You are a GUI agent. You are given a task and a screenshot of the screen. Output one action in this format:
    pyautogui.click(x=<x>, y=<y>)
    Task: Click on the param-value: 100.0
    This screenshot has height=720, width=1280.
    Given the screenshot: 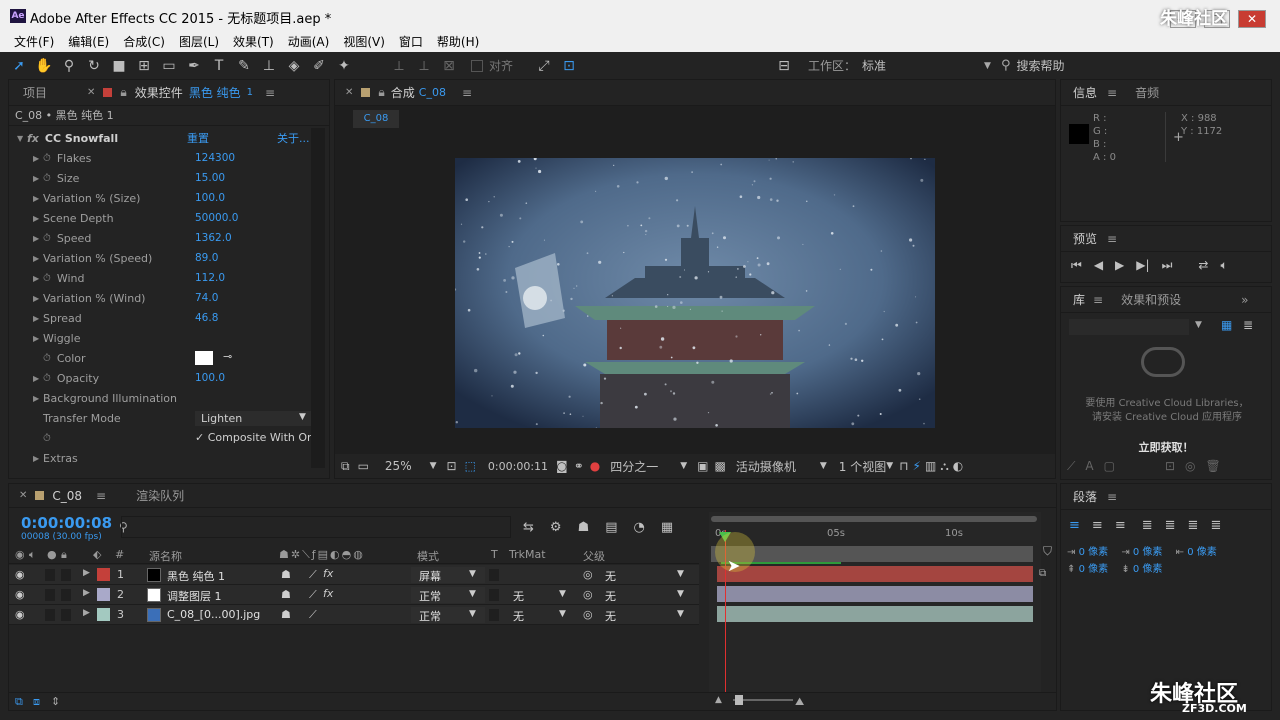 What is the action you would take?
    pyautogui.click(x=210, y=378)
    